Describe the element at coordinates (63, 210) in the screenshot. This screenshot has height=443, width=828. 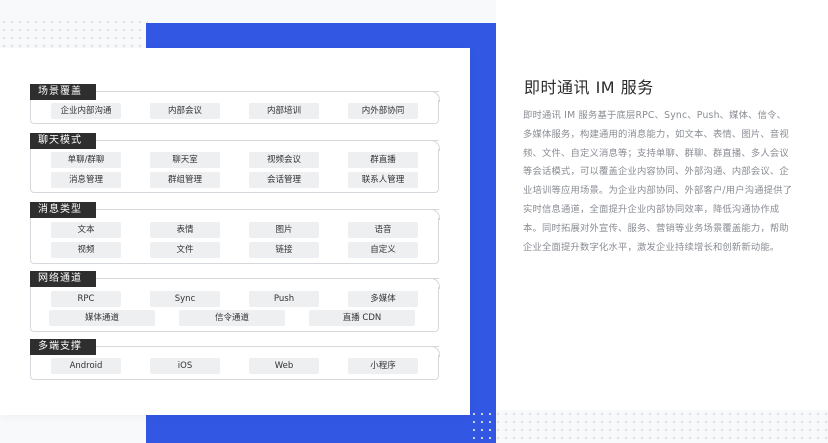
I see `section-tag: 消息类型` at that location.